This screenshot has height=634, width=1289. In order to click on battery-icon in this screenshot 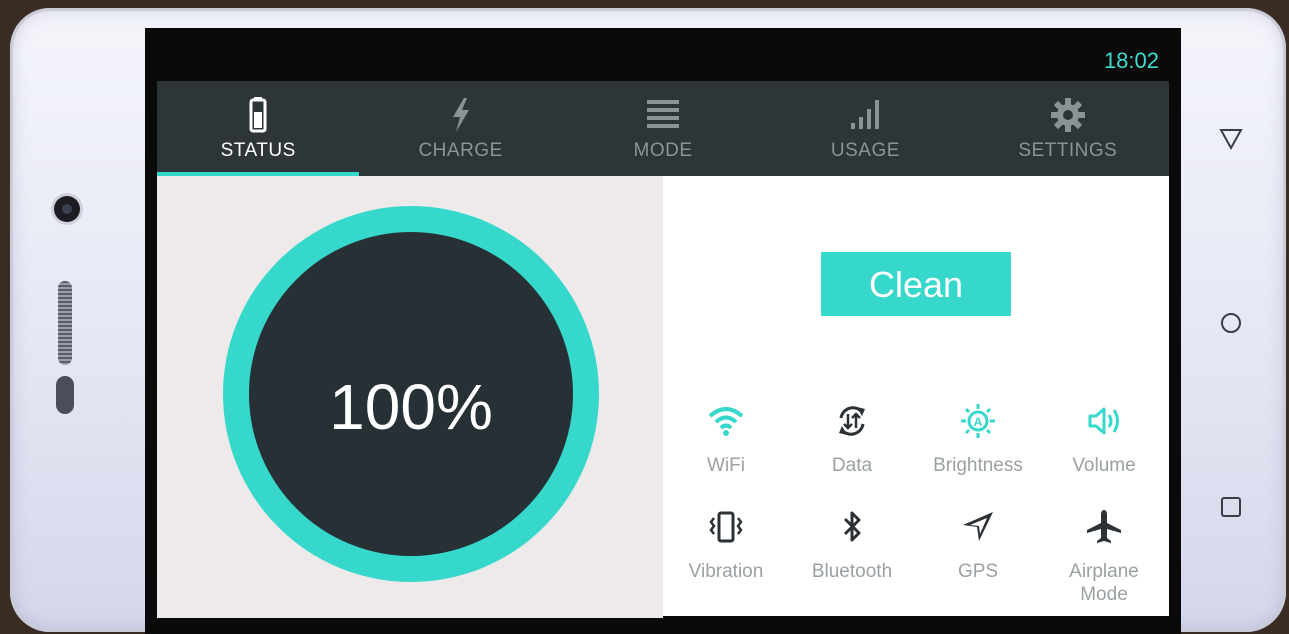, I will do `click(258, 115)`.